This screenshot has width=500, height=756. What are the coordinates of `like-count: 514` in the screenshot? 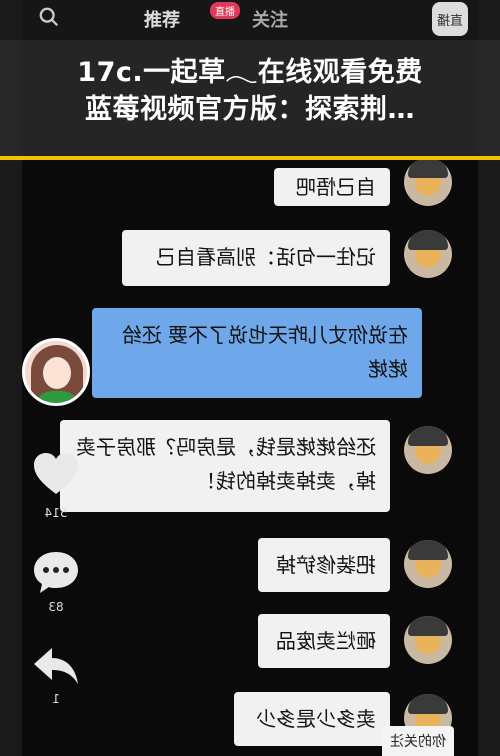 It's located at (56, 513).